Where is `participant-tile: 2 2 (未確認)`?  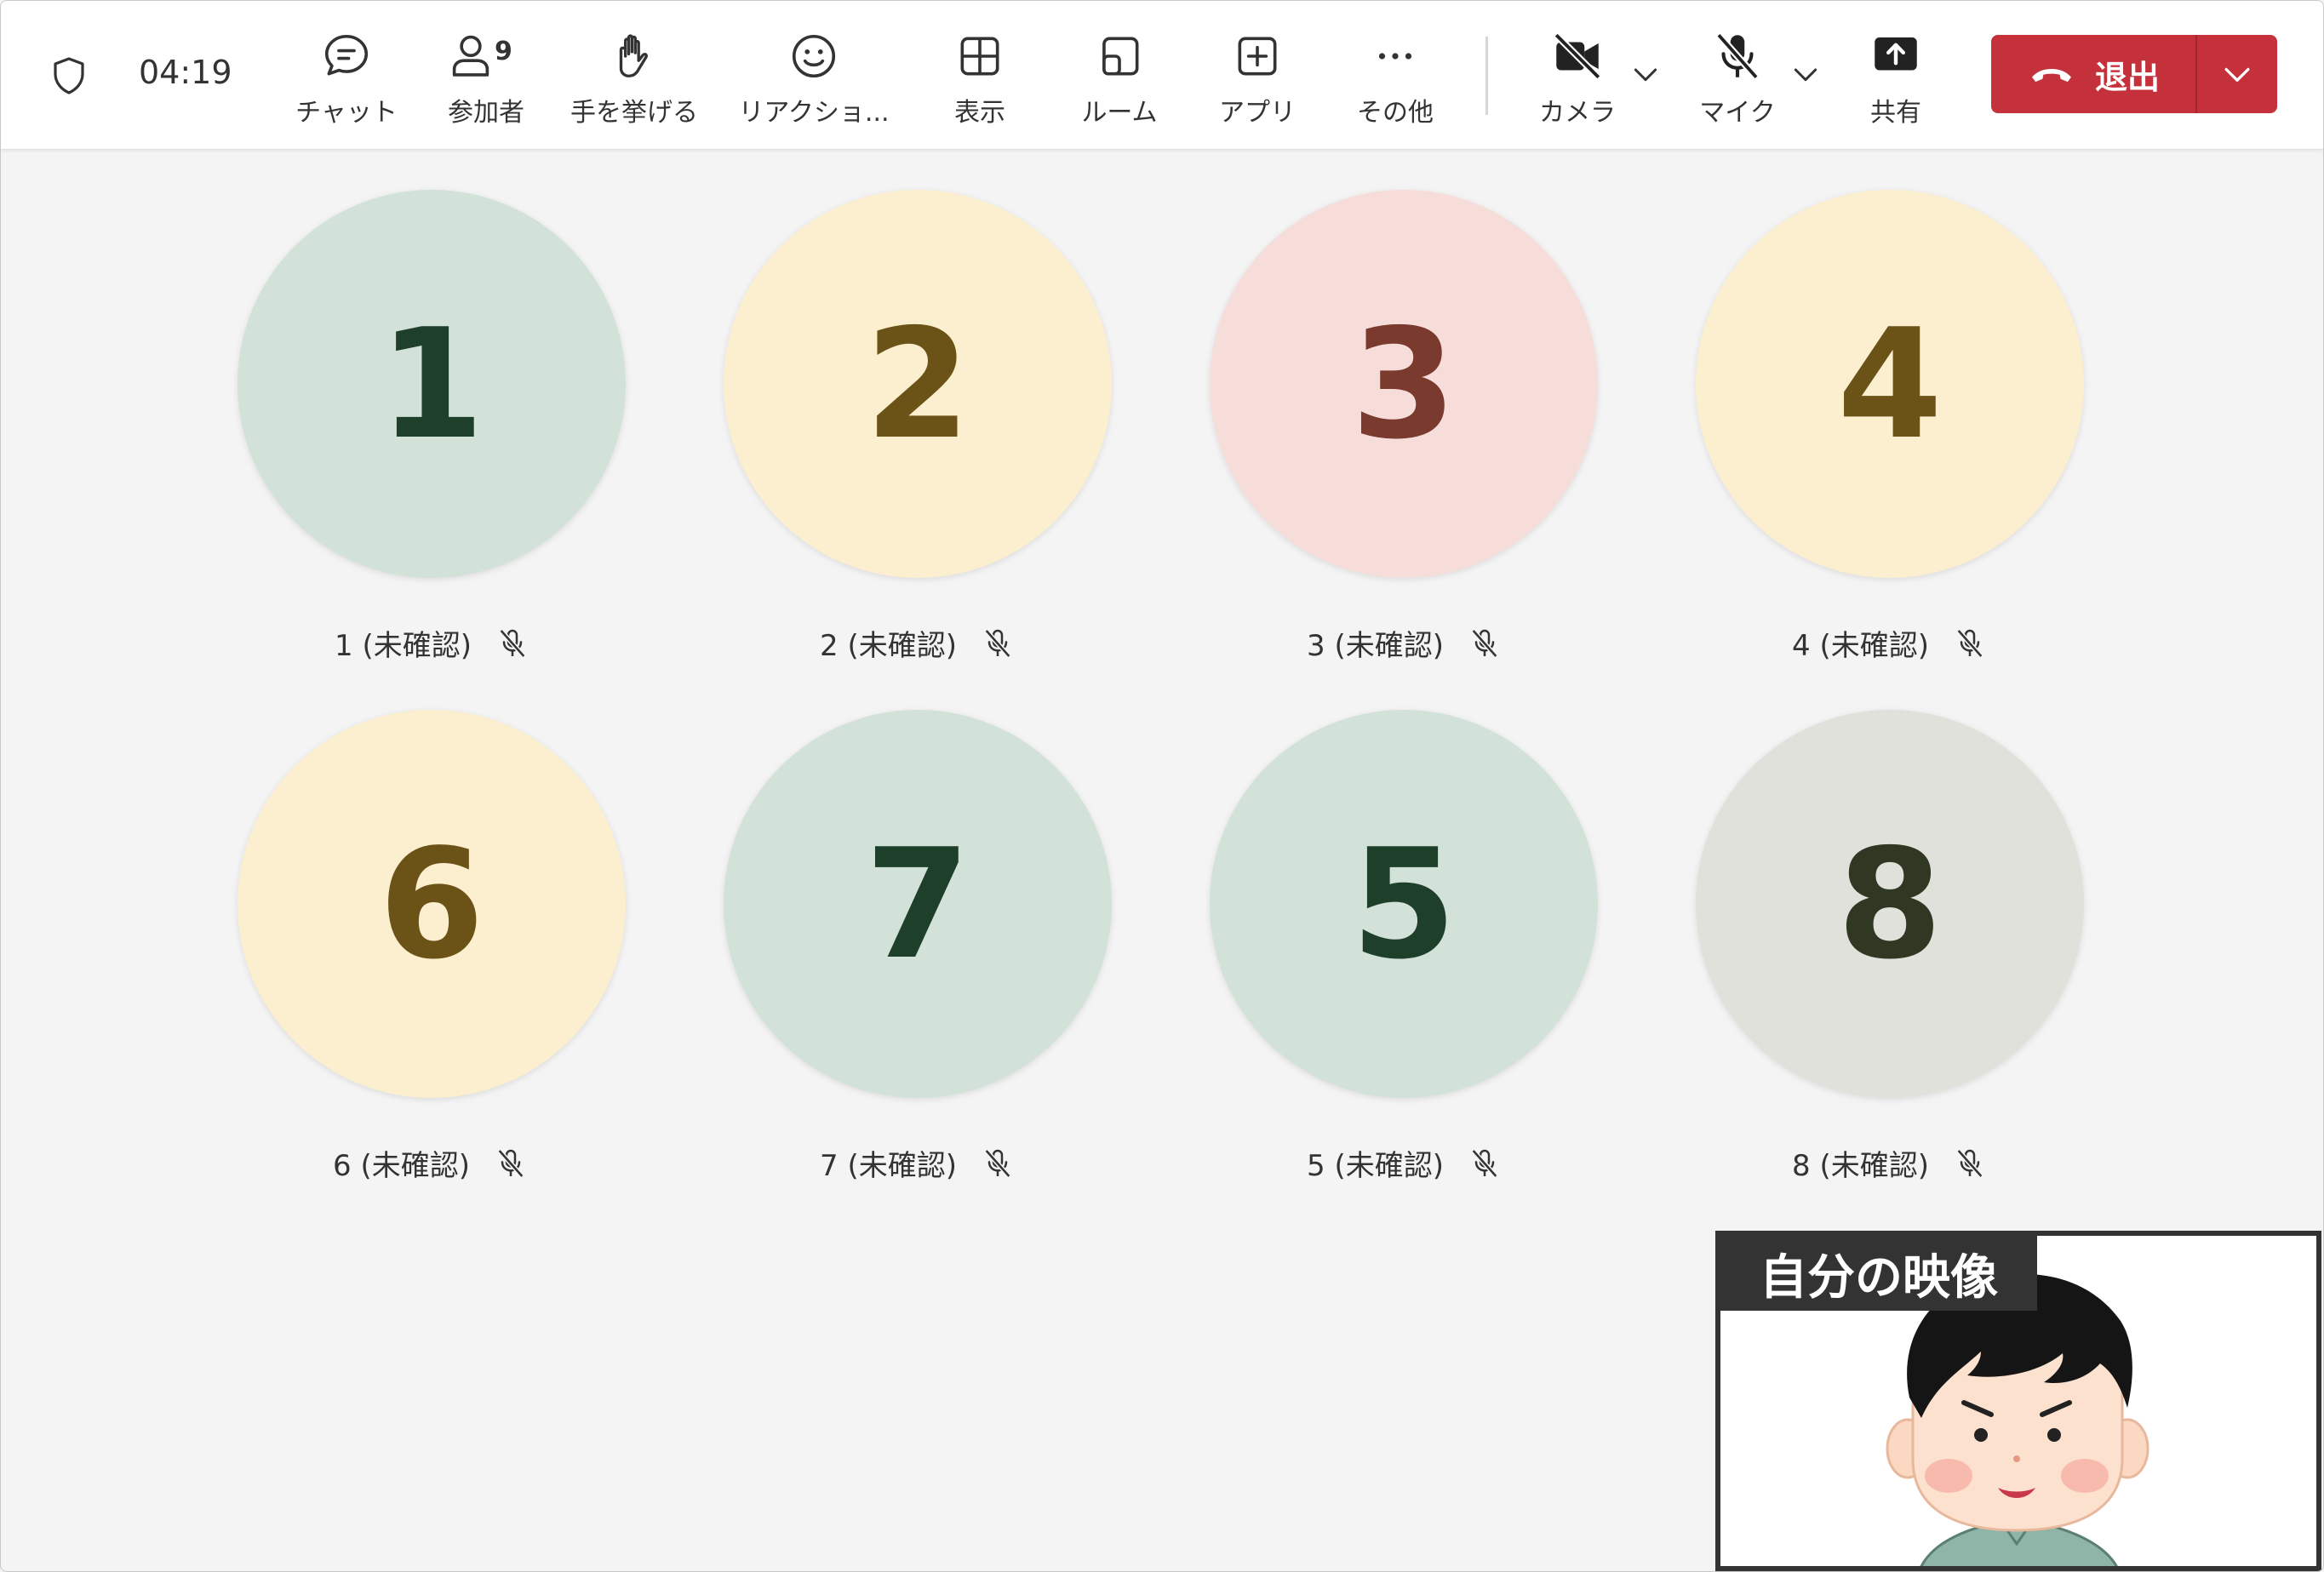 participant-tile: 2 2 (未確認) is located at coordinates (919, 427).